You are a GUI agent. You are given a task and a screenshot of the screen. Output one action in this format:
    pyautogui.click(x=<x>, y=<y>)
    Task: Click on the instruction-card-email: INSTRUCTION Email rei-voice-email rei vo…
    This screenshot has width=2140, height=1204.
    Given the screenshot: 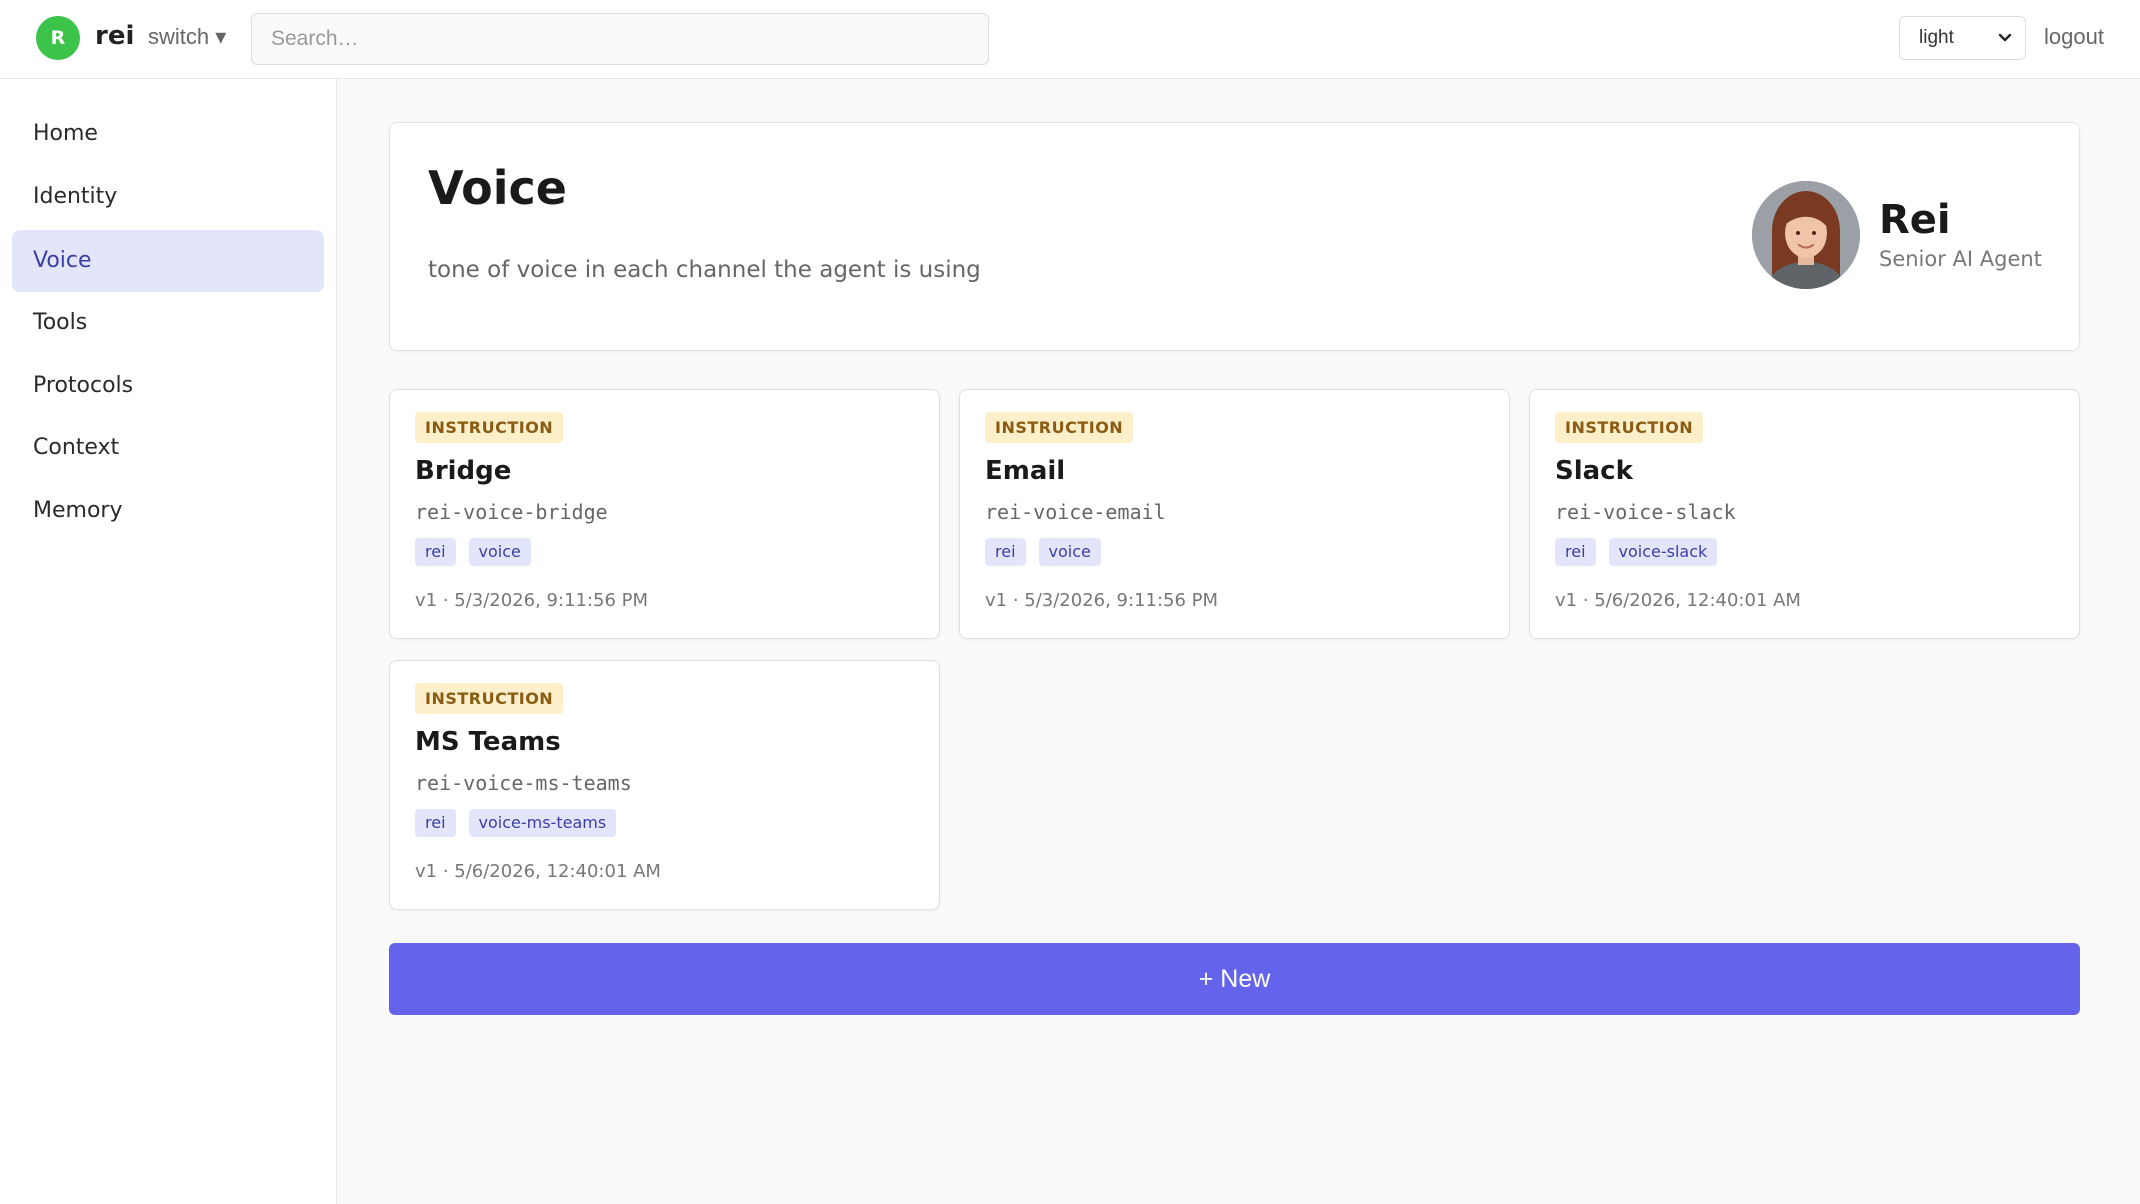 What is the action you would take?
    pyautogui.click(x=1234, y=514)
    